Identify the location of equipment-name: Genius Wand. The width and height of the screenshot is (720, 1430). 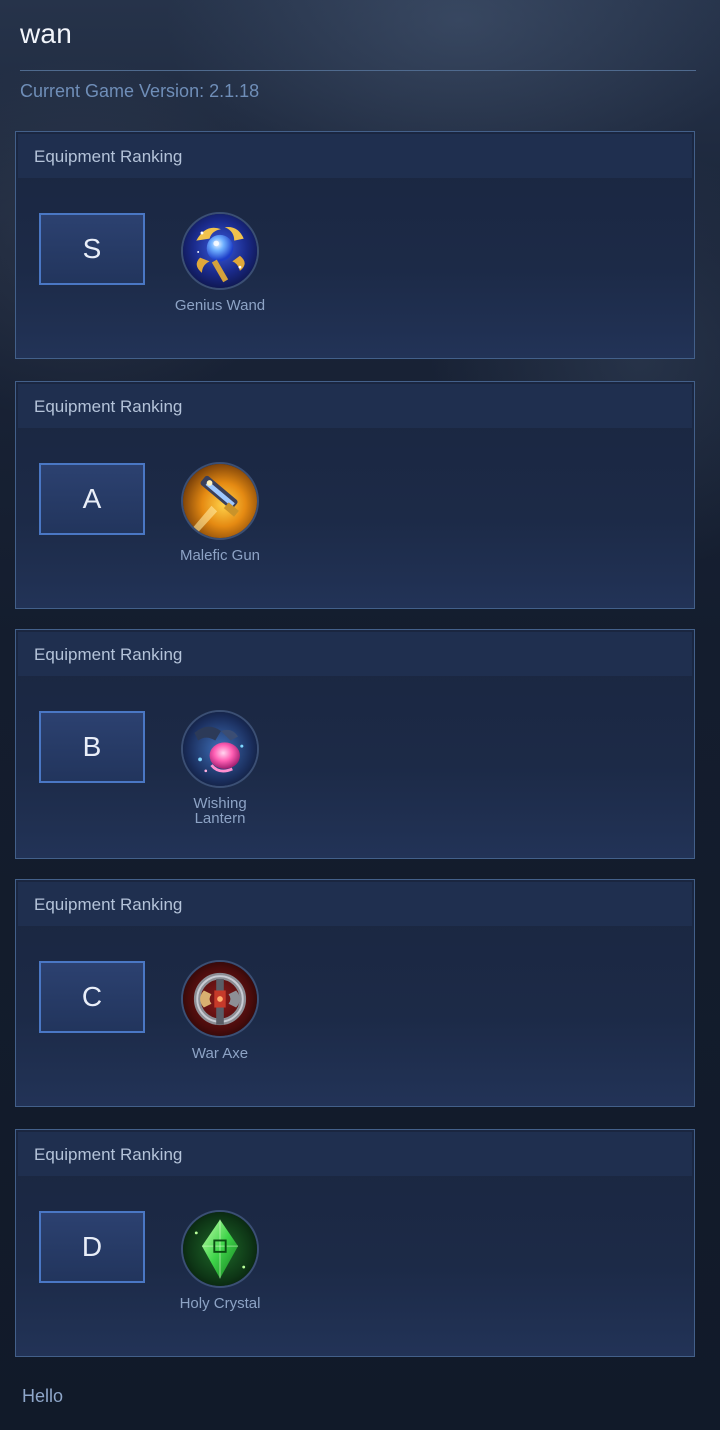
(220, 305).